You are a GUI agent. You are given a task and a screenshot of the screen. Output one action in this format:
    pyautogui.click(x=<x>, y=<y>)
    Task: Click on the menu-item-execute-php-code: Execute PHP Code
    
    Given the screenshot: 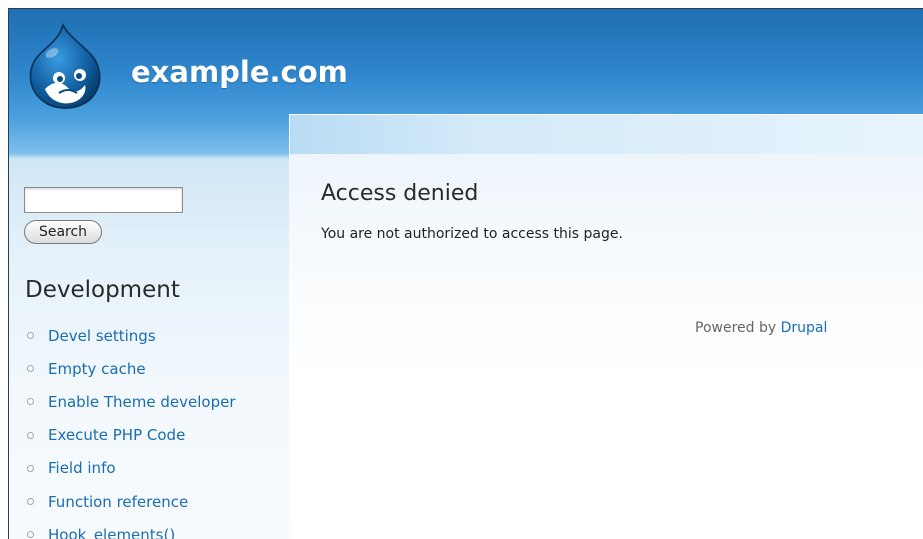 What is the action you would take?
    pyautogui.click(x=130, y=435)
    